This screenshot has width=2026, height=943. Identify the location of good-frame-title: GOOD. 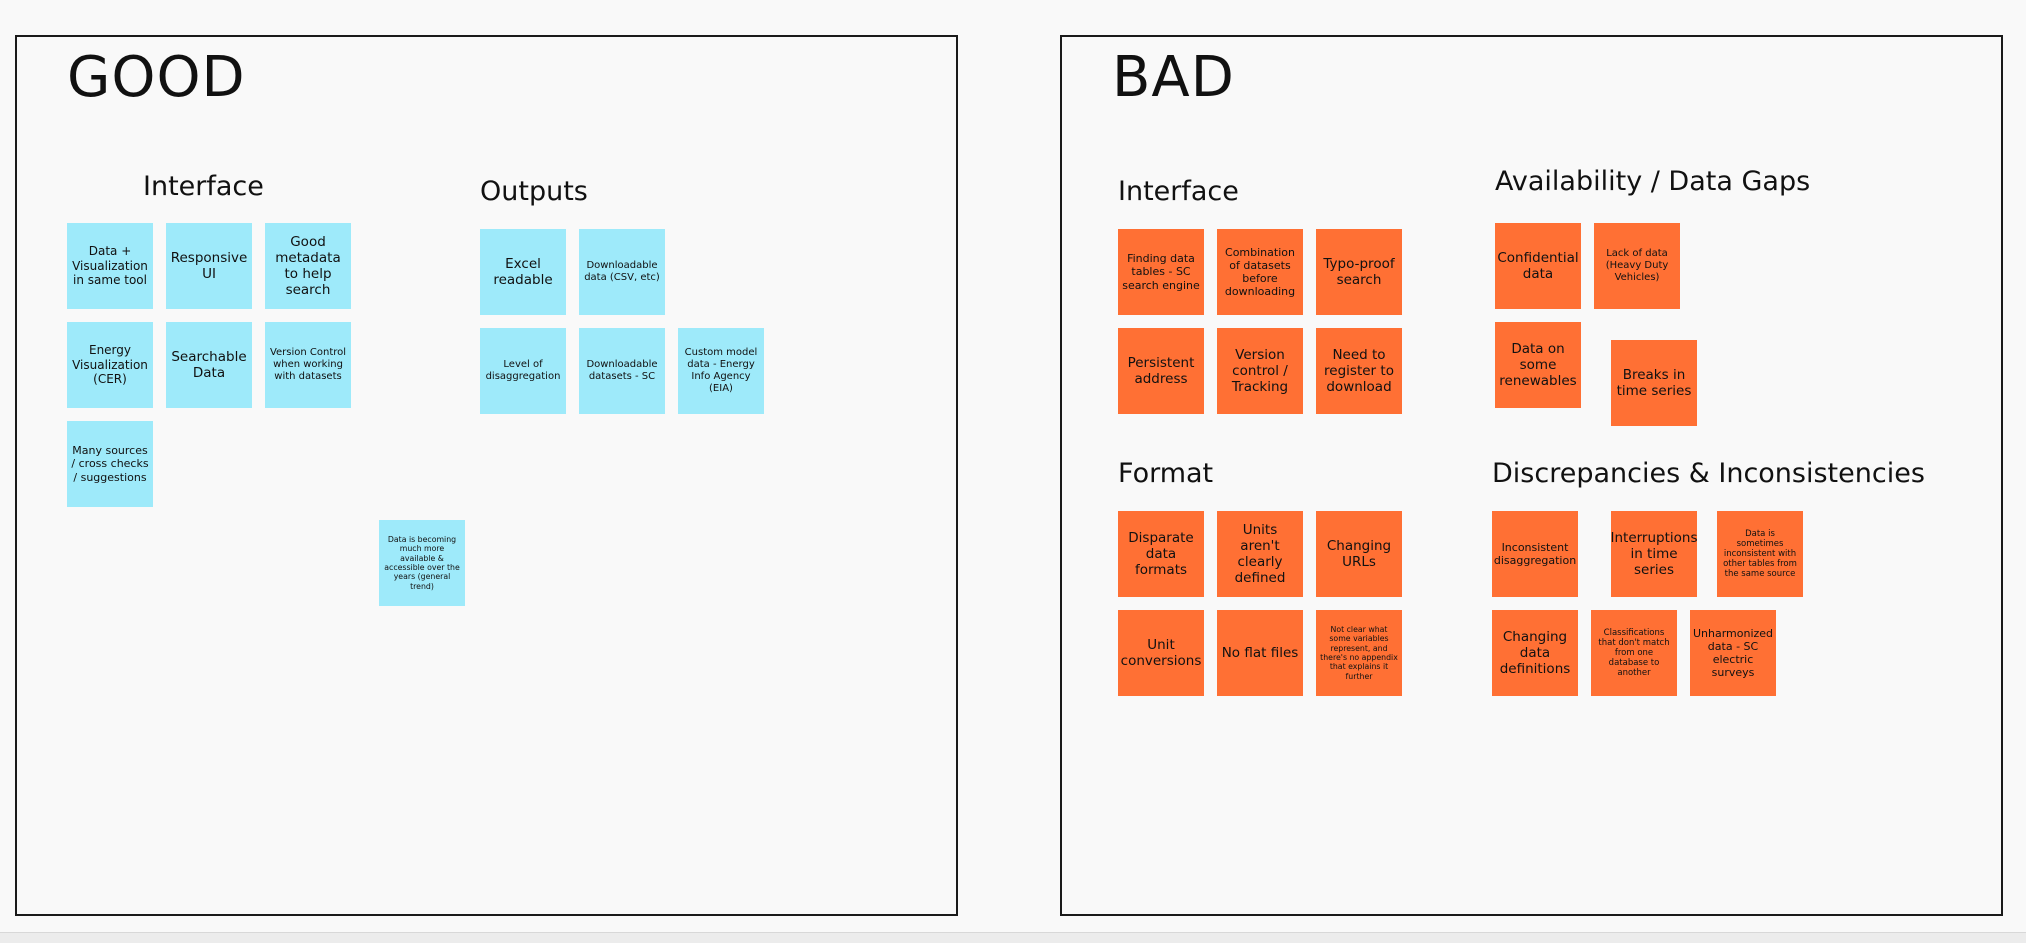
(156, 77).